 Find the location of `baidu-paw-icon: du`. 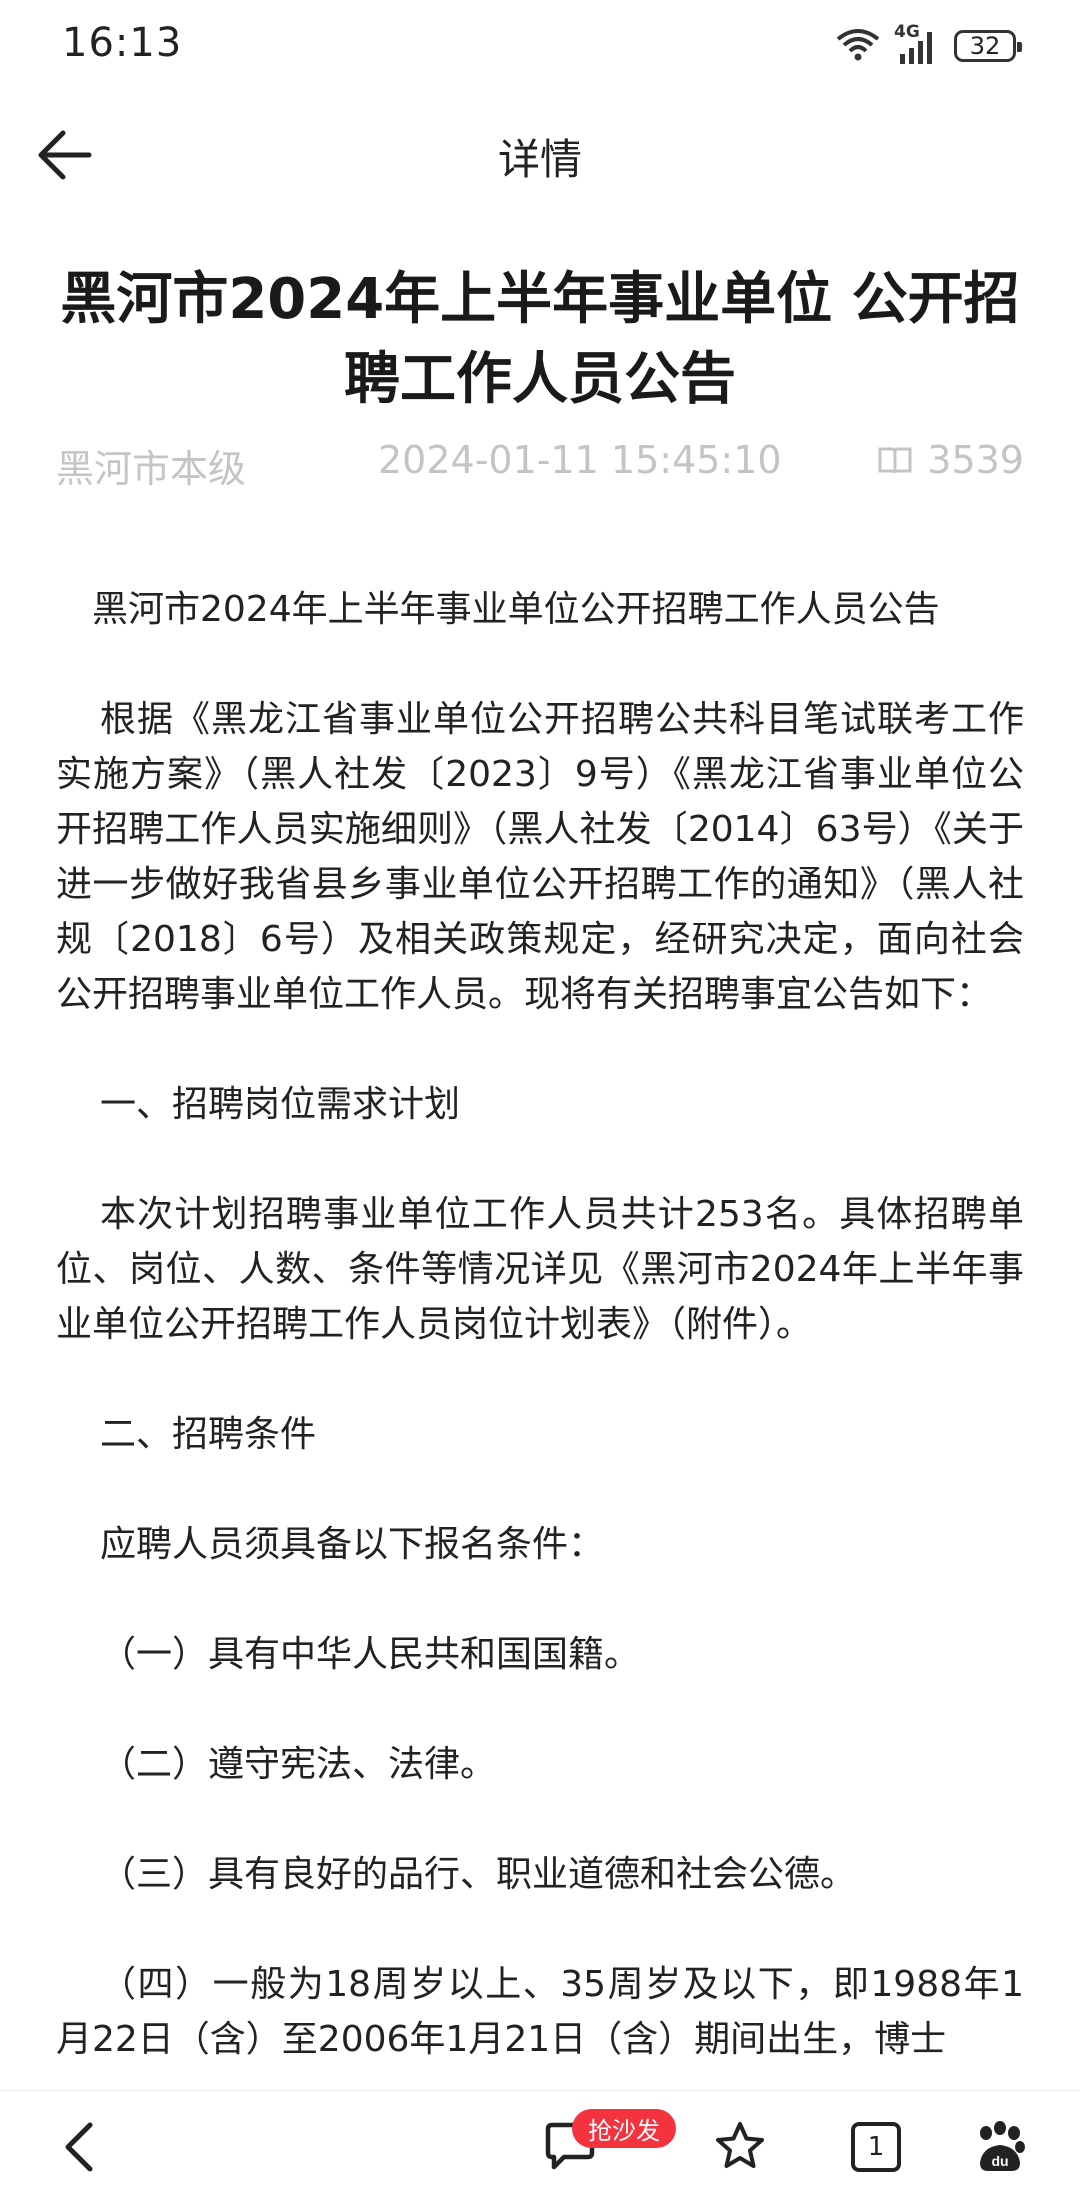

baidu-paw-icon: du is located at coordinates (1002, 2146).